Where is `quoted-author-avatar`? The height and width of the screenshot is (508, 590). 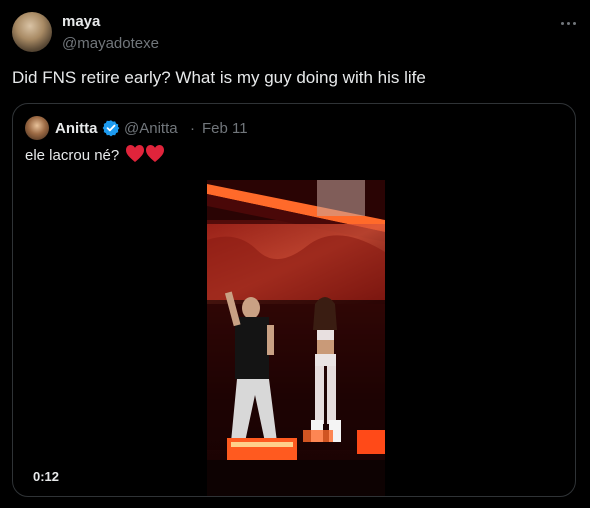
quoted-author-avatar is located at coordinates (37, 128).